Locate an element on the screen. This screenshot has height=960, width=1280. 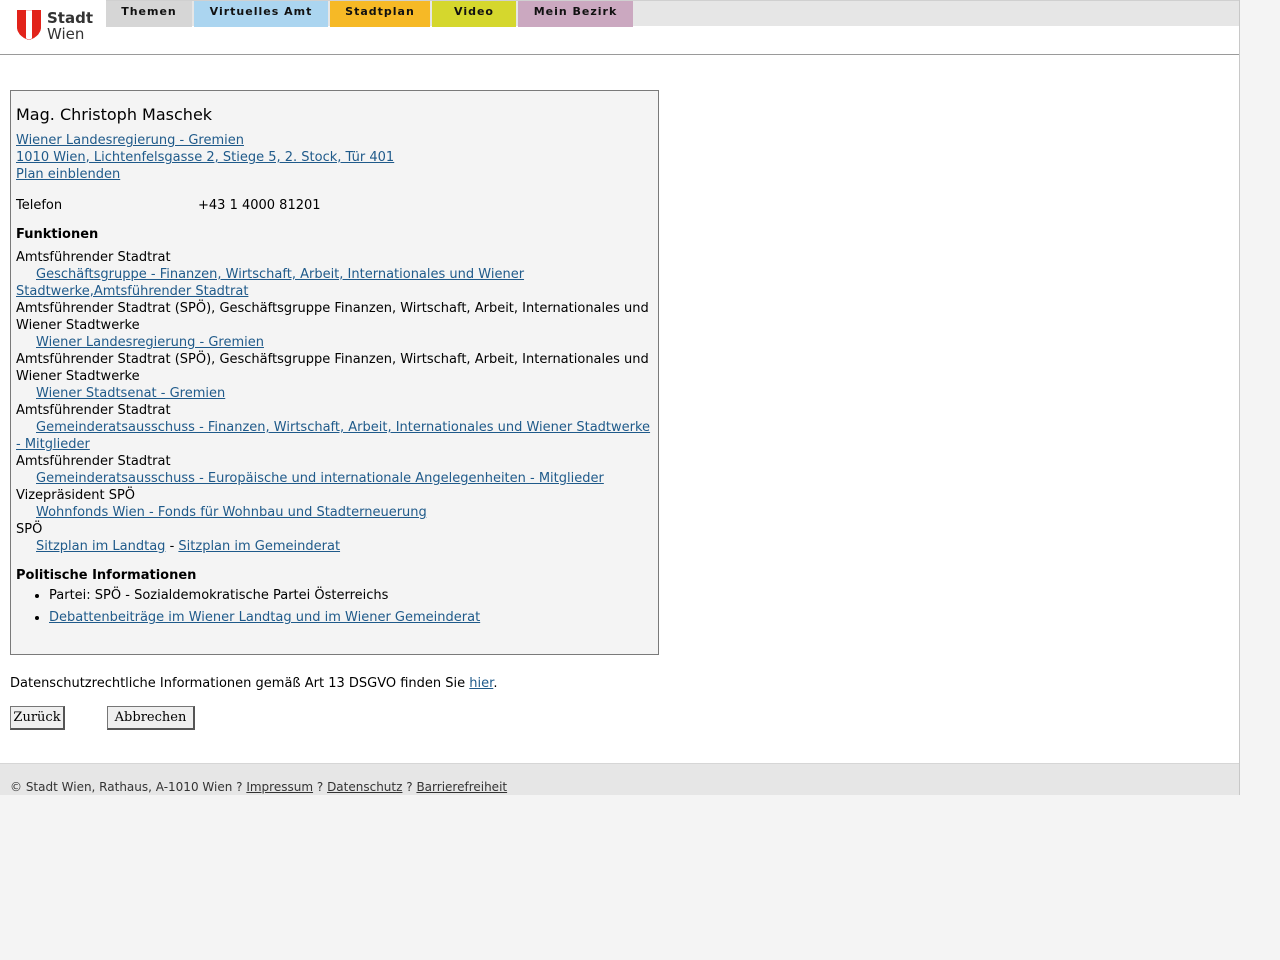
nav-tab-video: Video is located at coordinates (474, 14).